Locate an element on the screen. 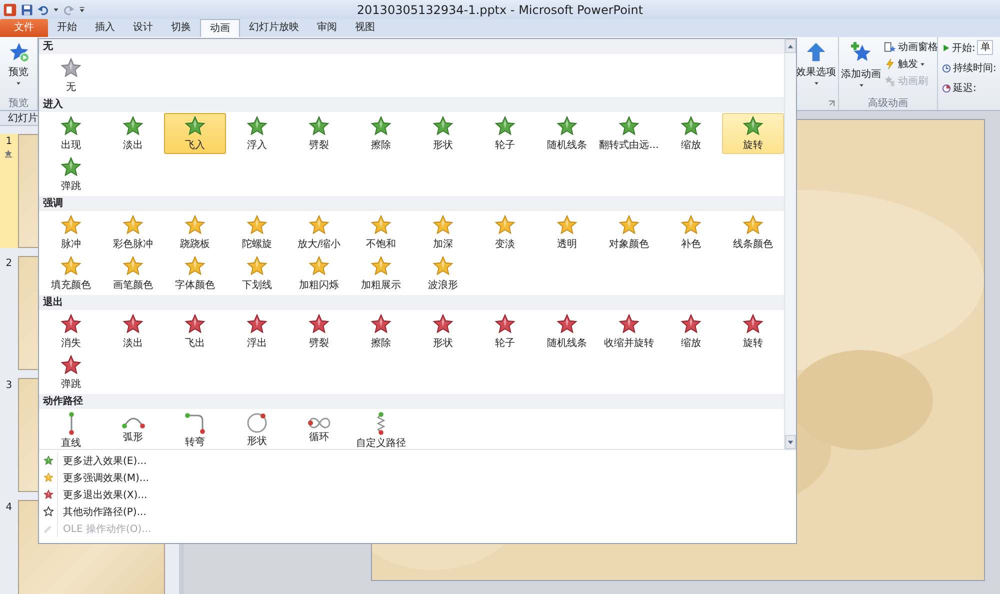 The width and height of the screenshot is (1000, 594). animation-option: 无 is located at coordinates (71, 75).